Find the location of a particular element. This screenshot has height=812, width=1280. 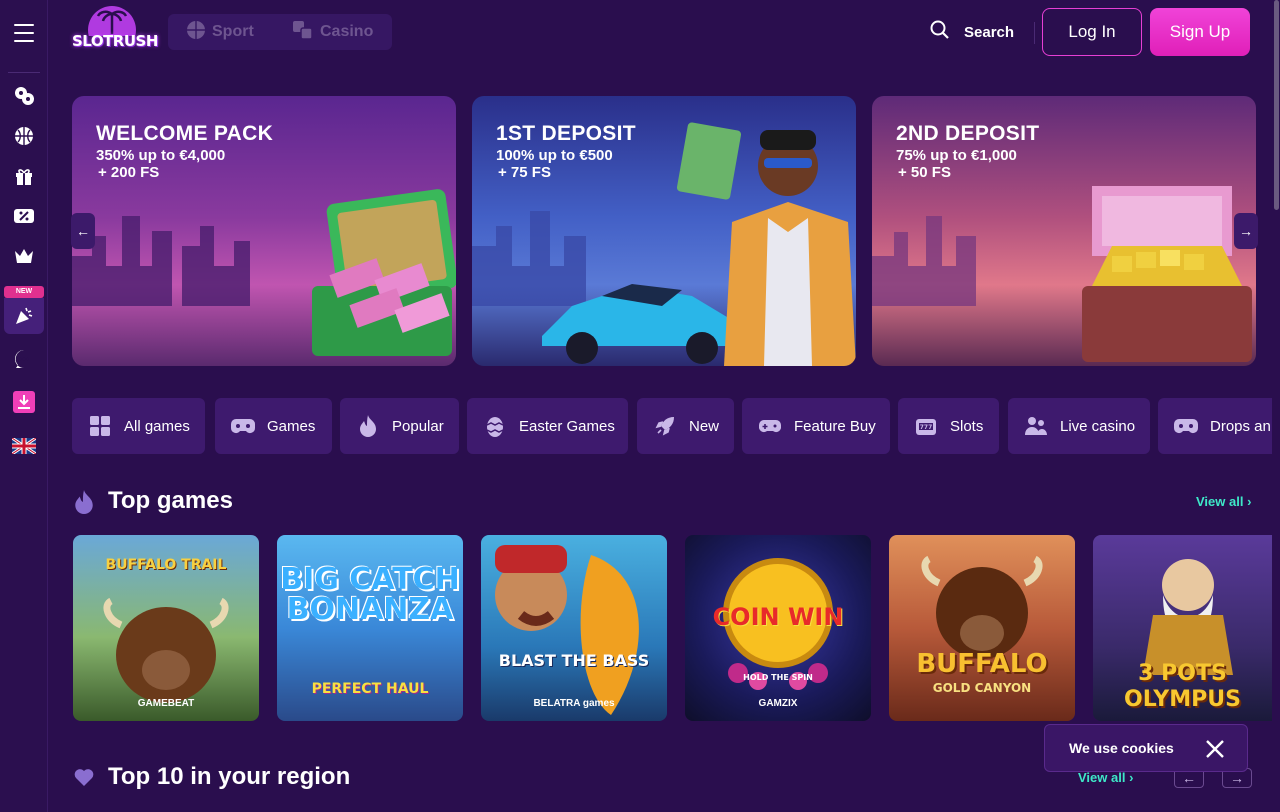

banner-offer: 75% up to €1,000 is located at coordinates (956, 155).